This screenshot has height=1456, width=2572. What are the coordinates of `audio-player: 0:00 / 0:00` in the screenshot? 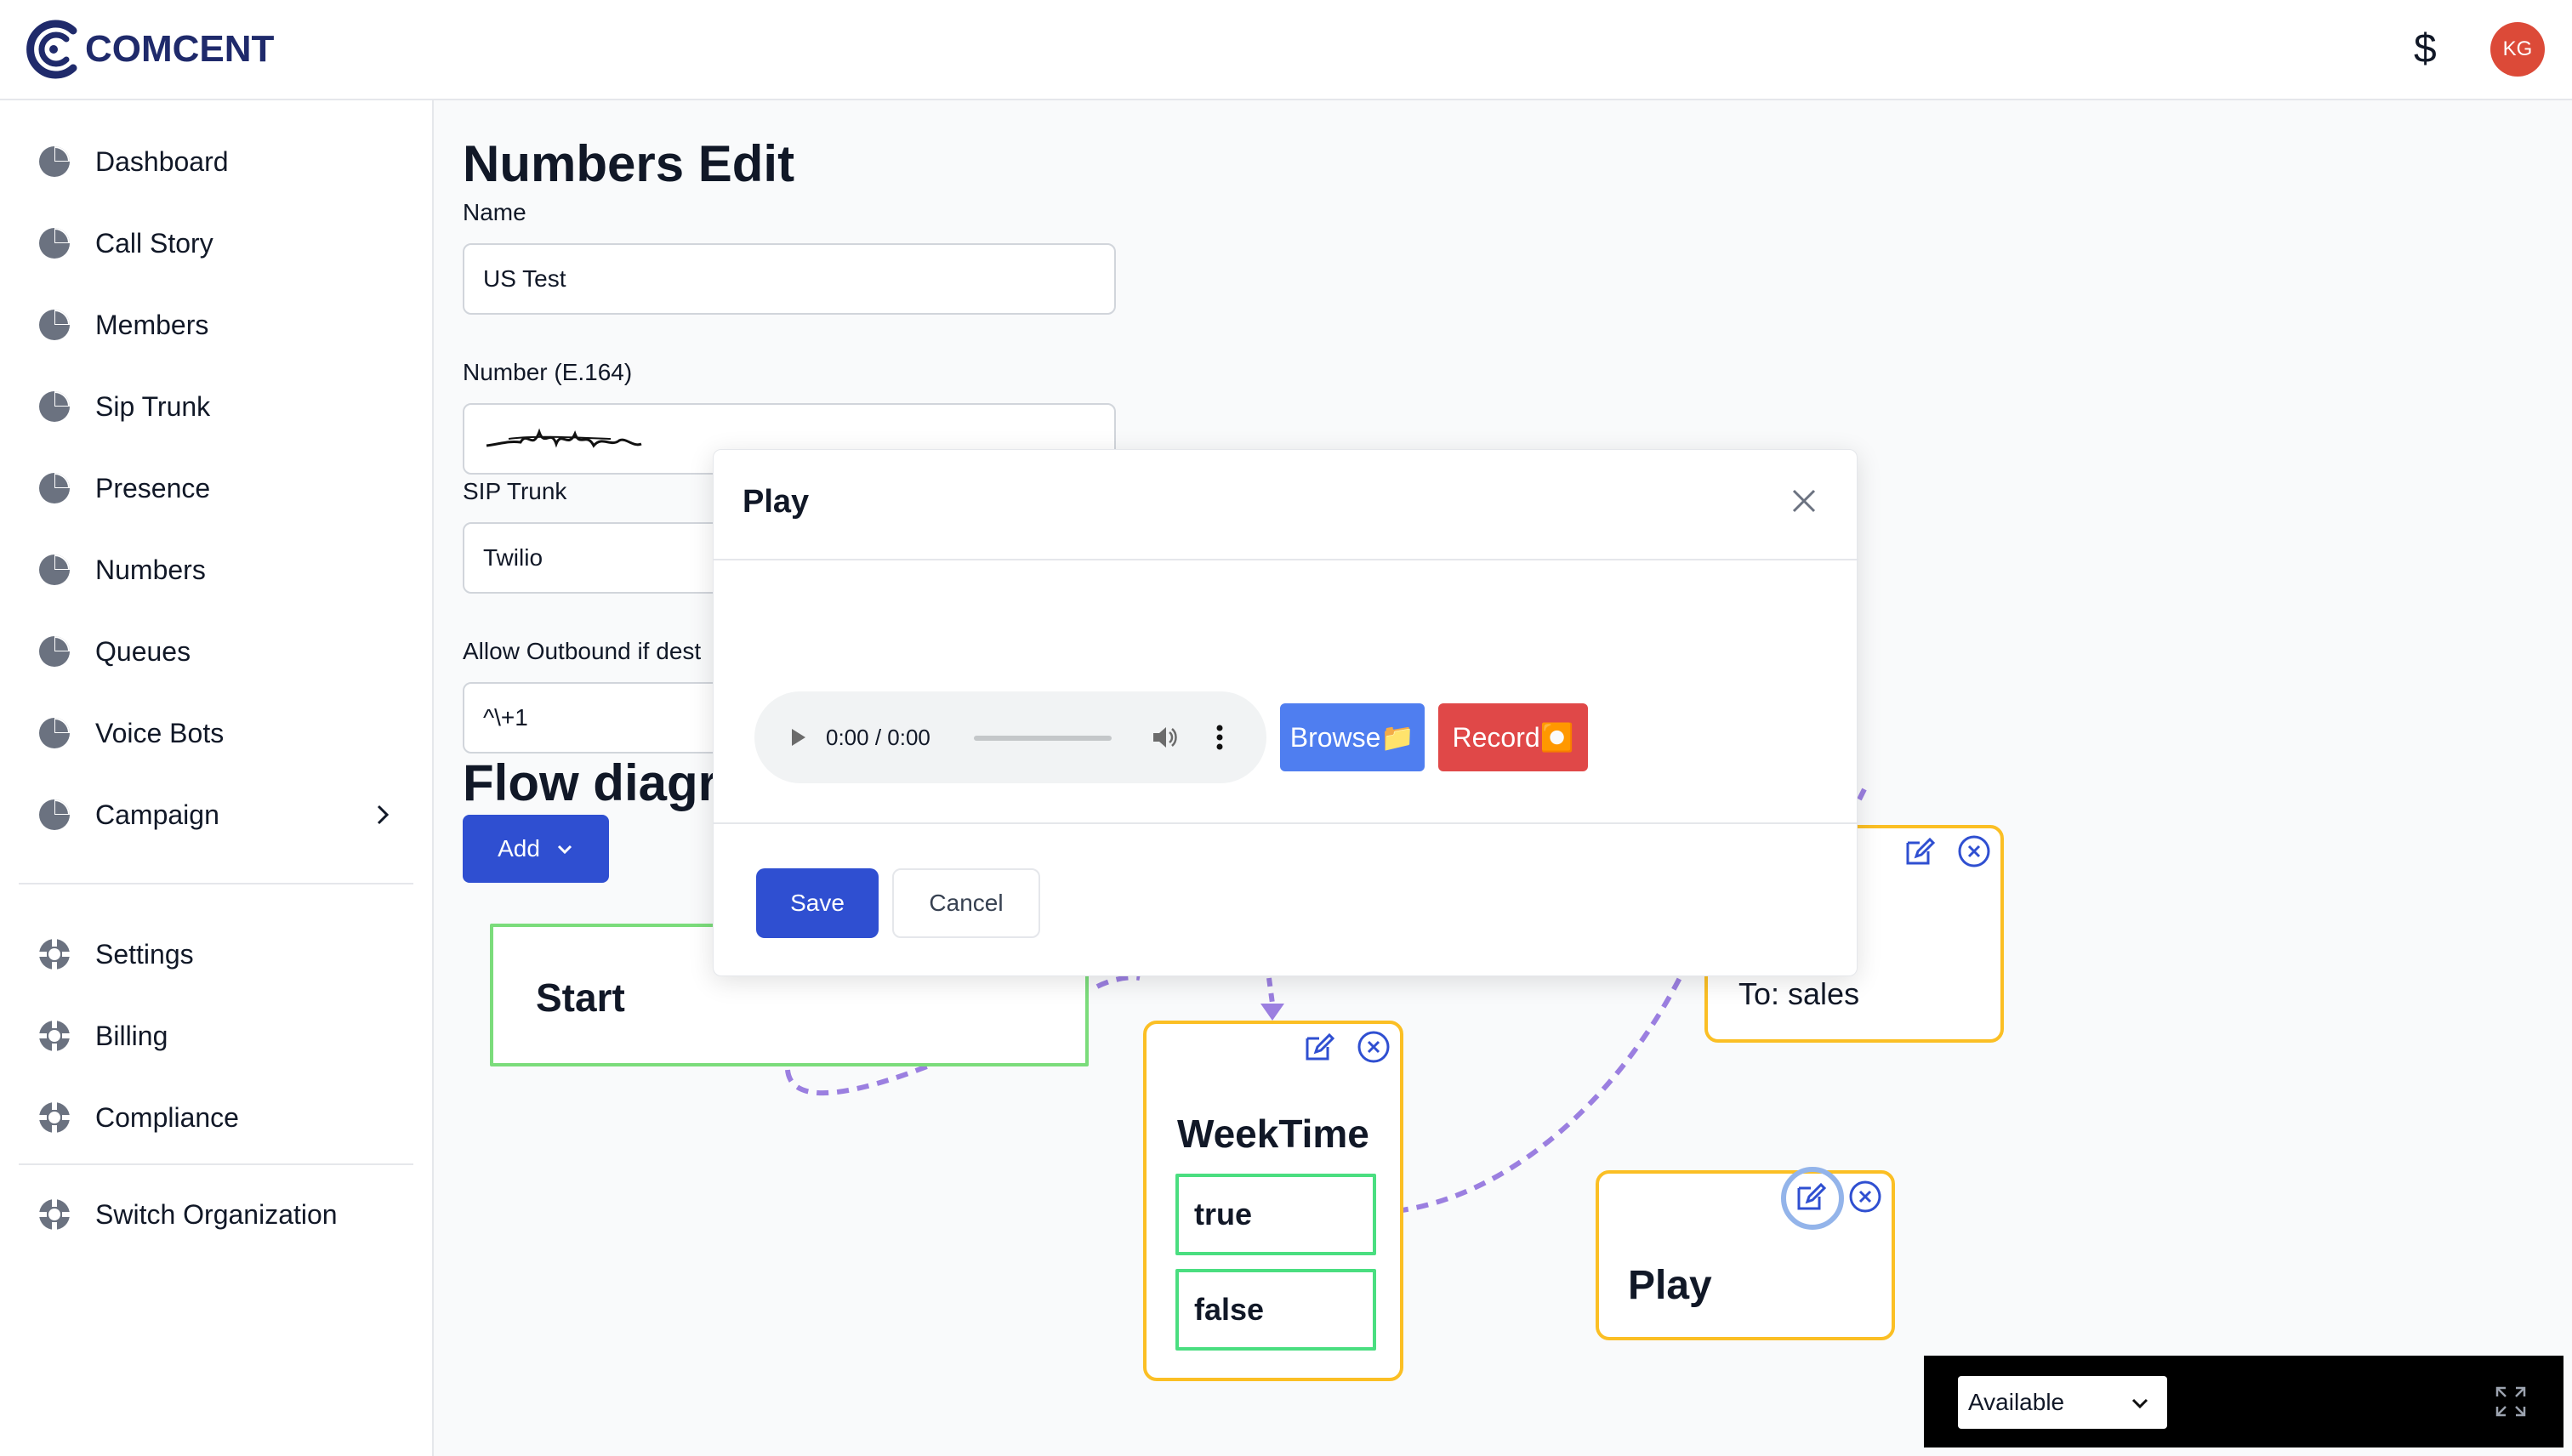 It's located at (1010, 737).